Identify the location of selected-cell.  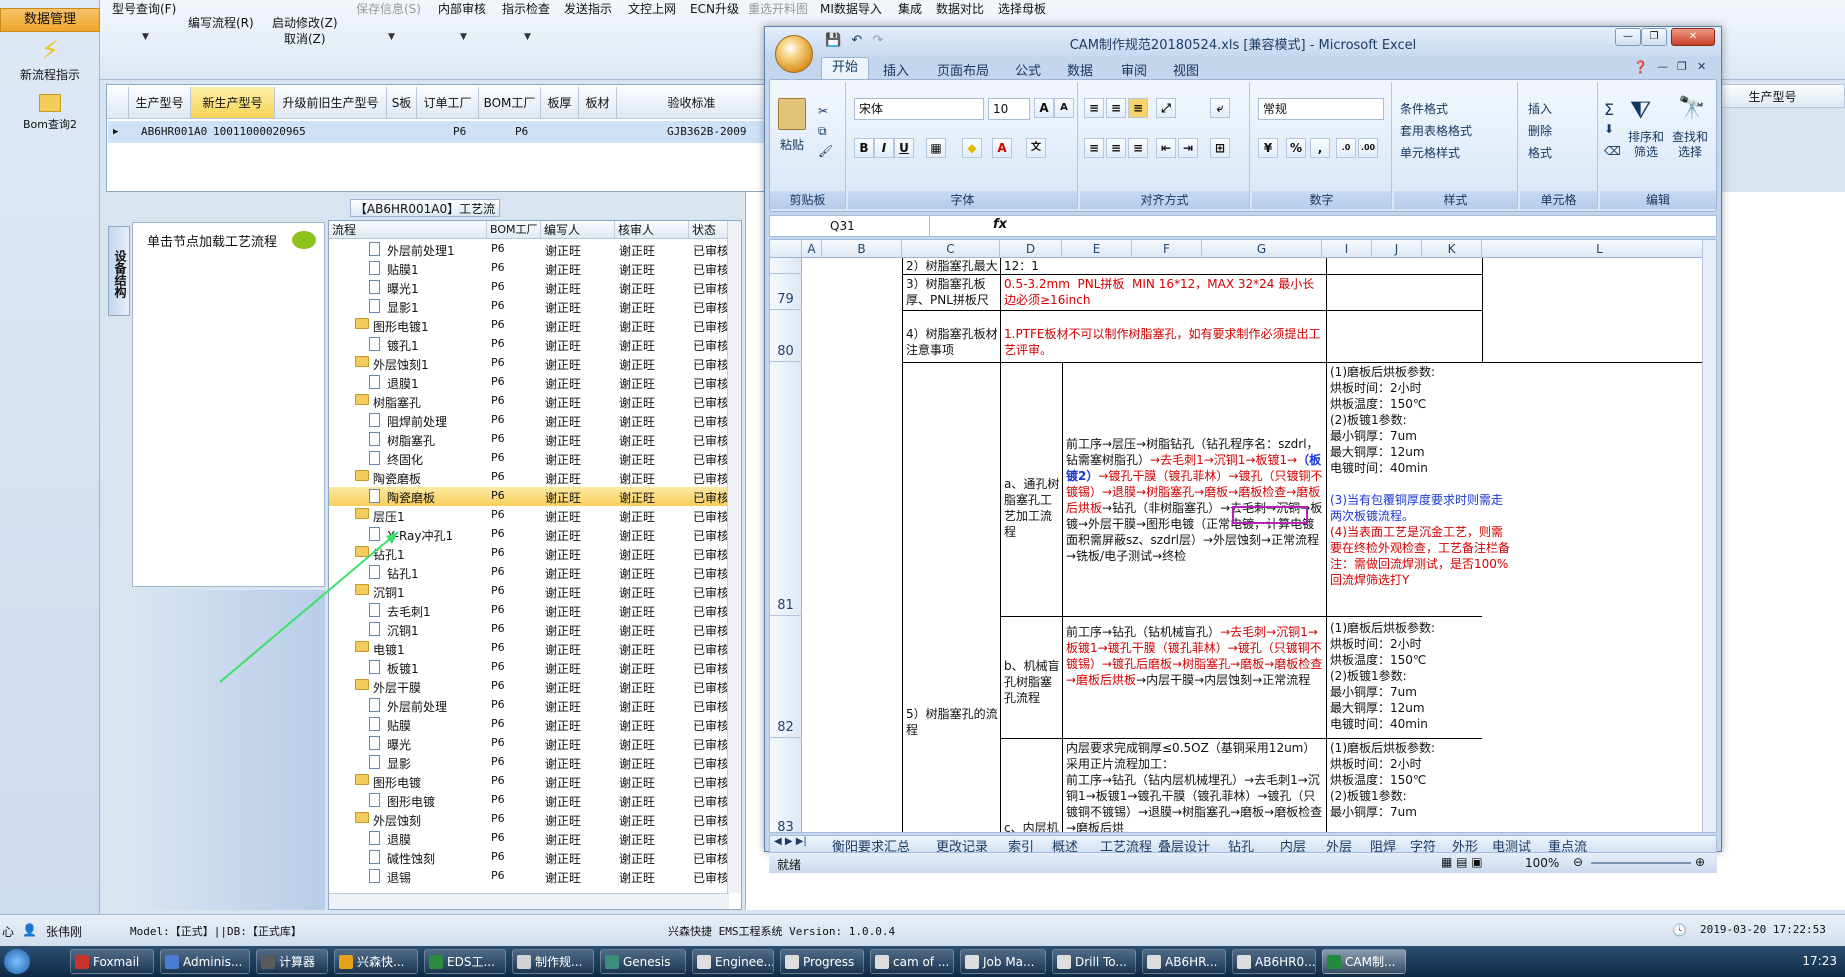
(1270, 515).